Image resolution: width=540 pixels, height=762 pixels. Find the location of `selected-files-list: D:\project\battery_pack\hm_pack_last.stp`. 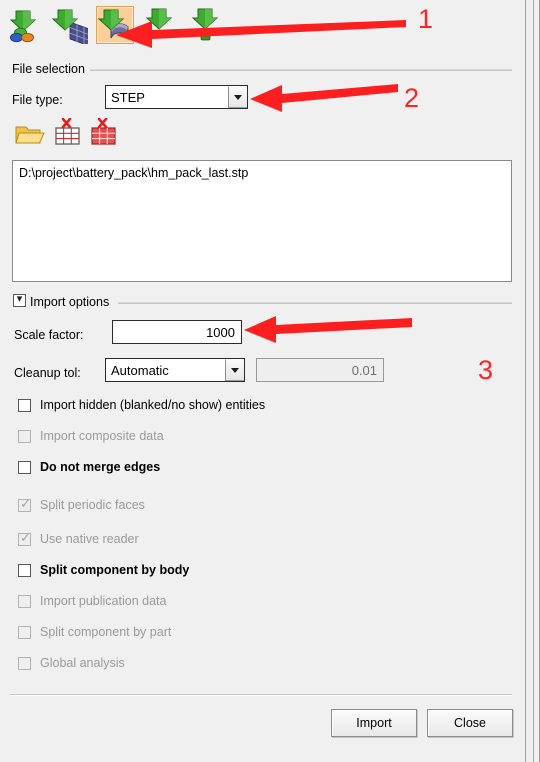

selected-files-list: D:\project\battery_pack\hm_pack_last.stp is located at coordinates (262, 221).